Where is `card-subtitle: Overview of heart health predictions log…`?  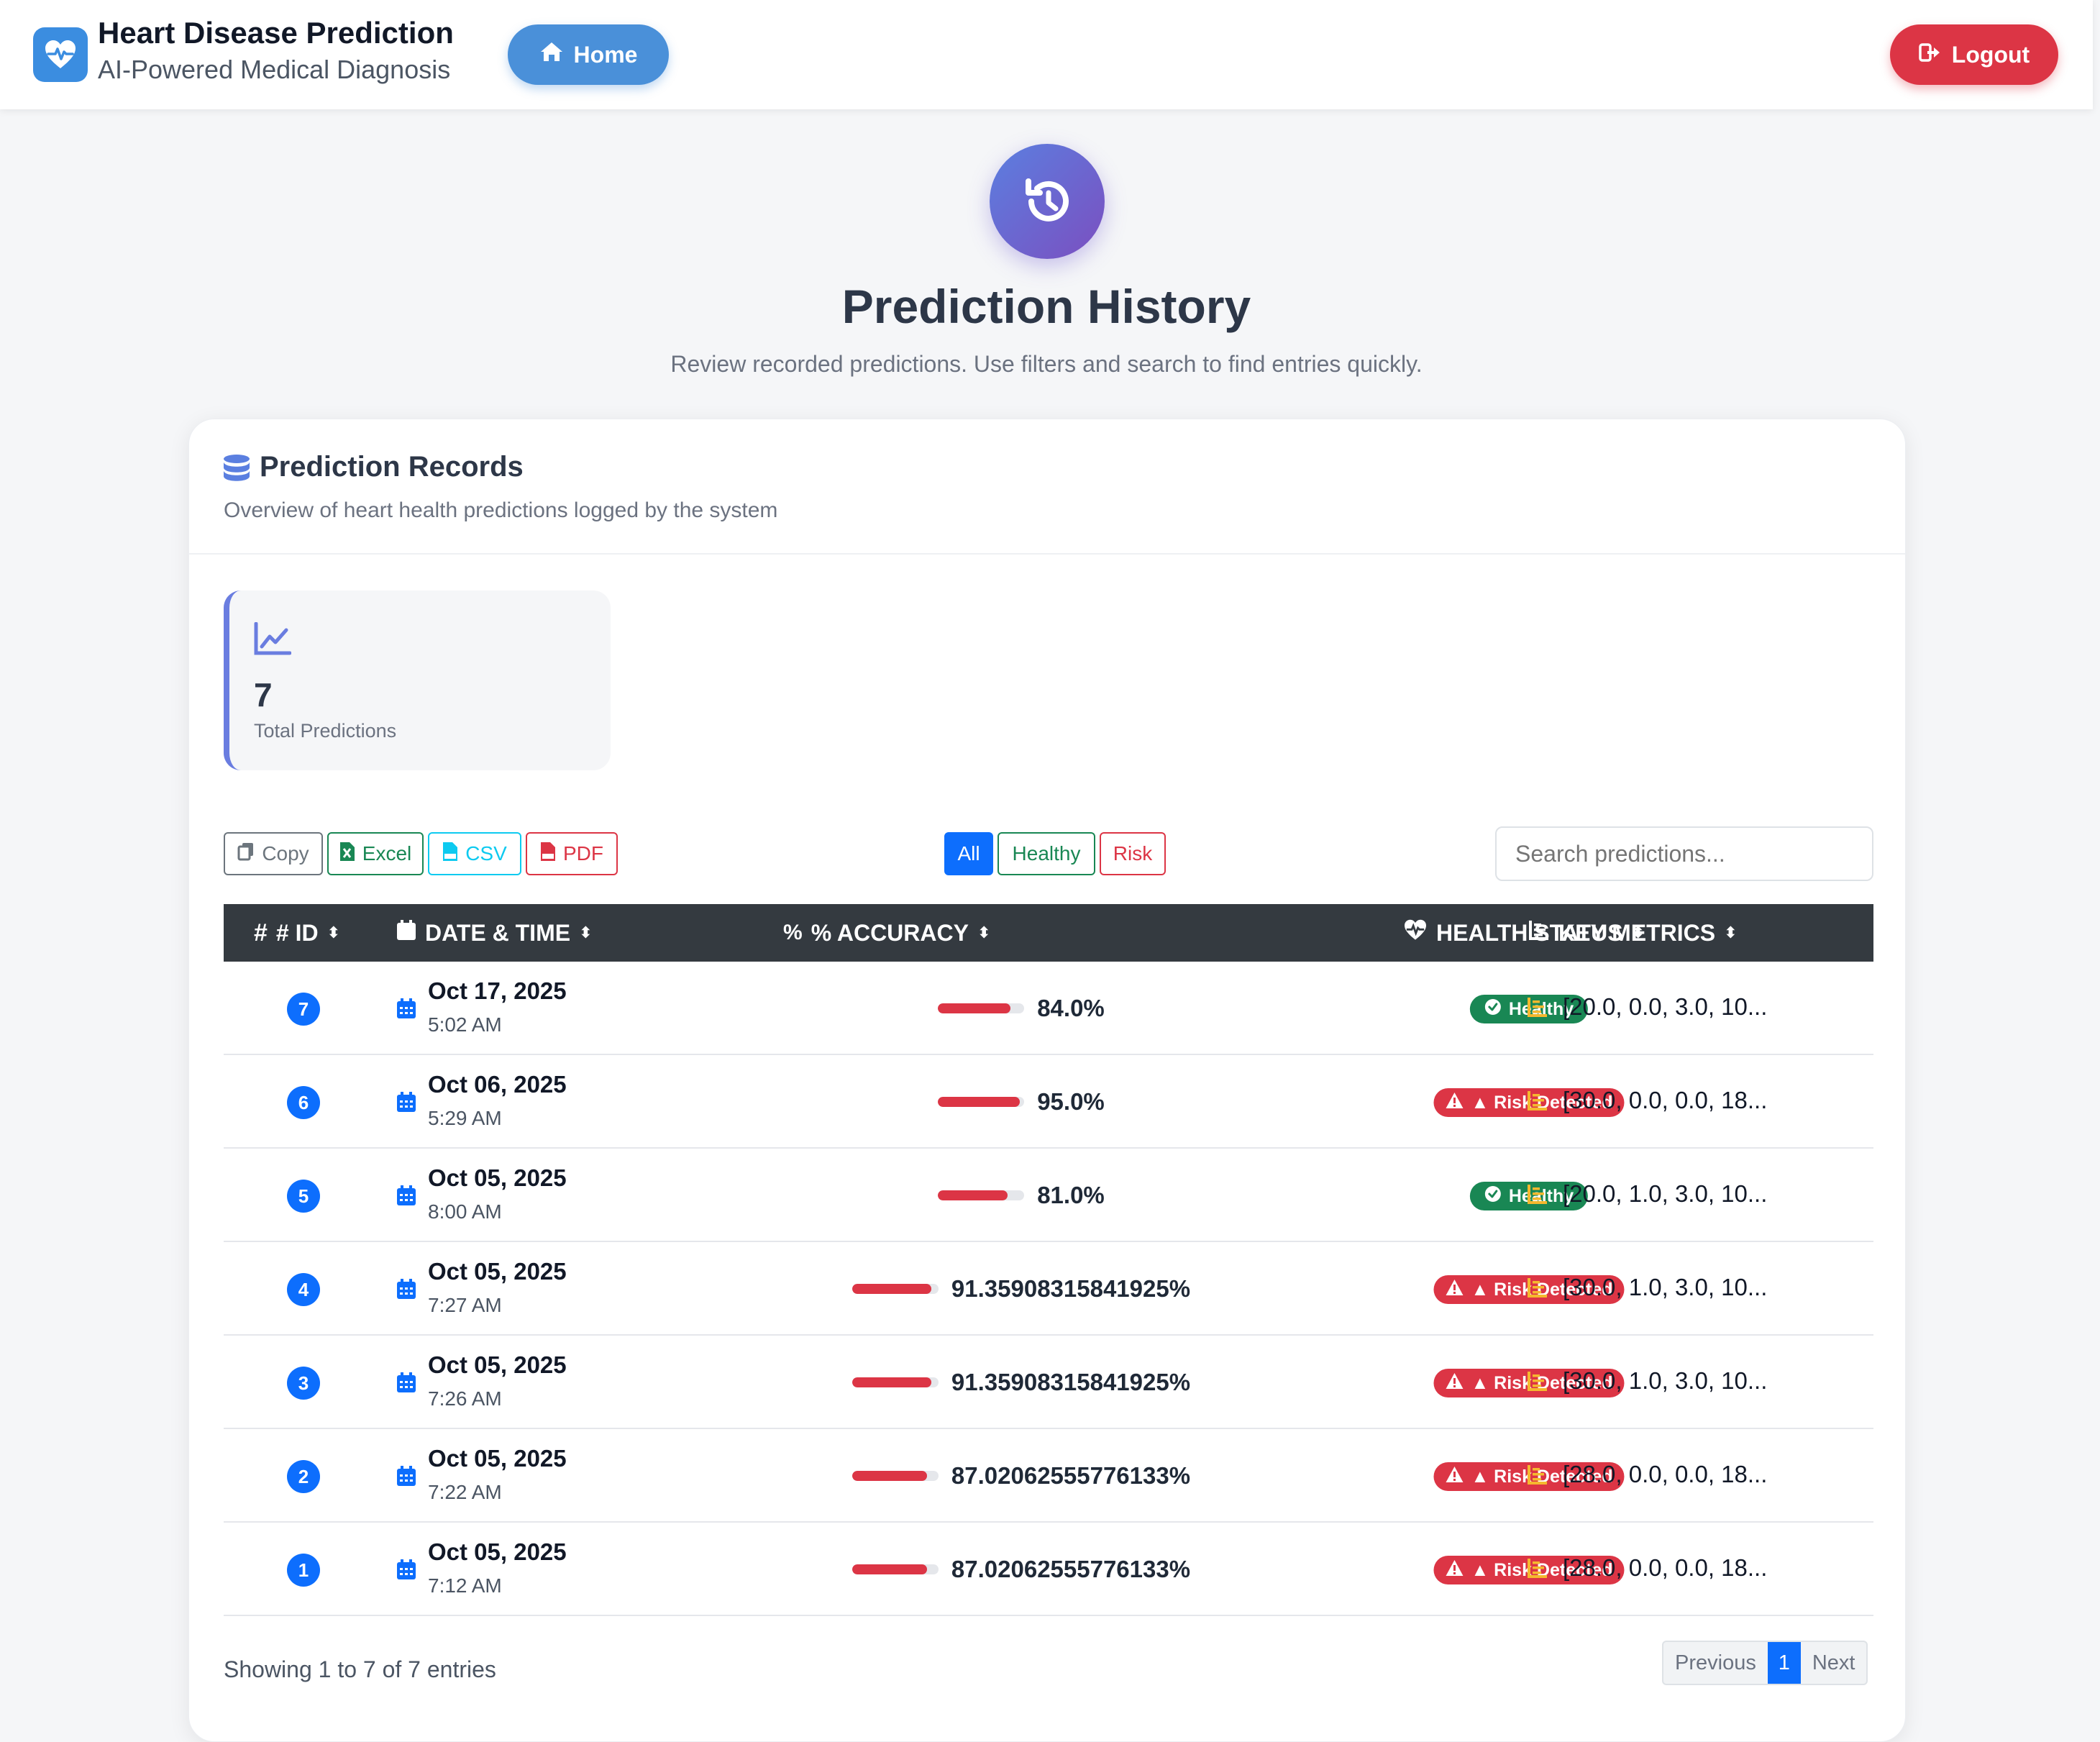 card-subtitle: Overview of heart health predictions log… is located at coordinates (501, 510).